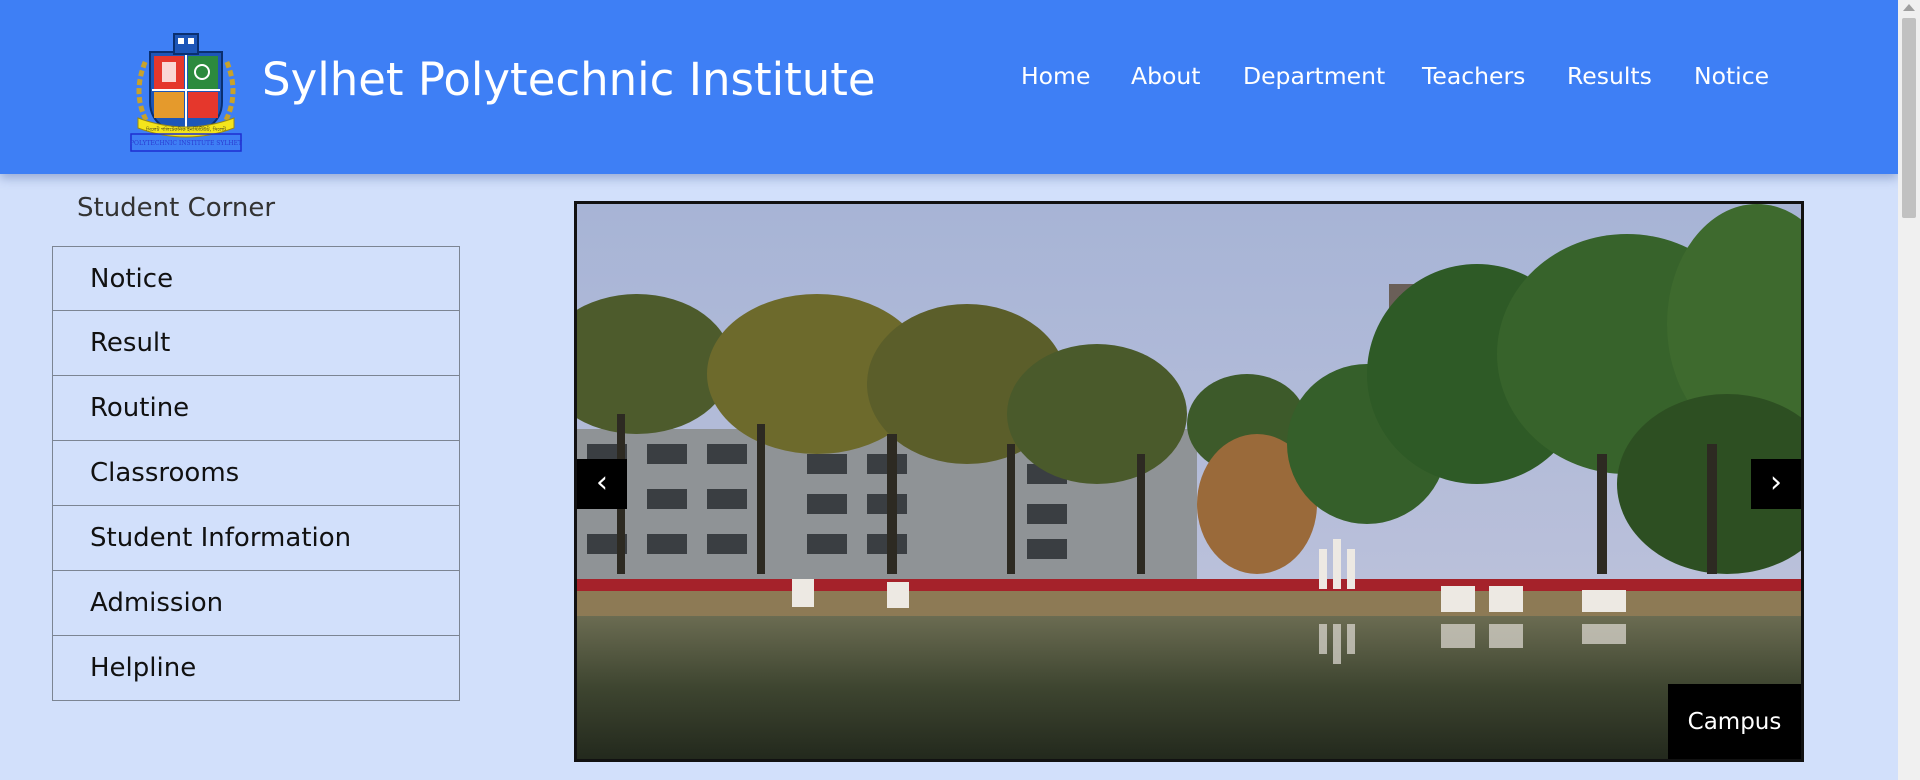  Describe the element at coordinates (185, 129) in the screenshot. I see `logo-ribbon-text: সিলেট পলিটেকনিক ইনস্টিটিউট, সিলেট` at that location.